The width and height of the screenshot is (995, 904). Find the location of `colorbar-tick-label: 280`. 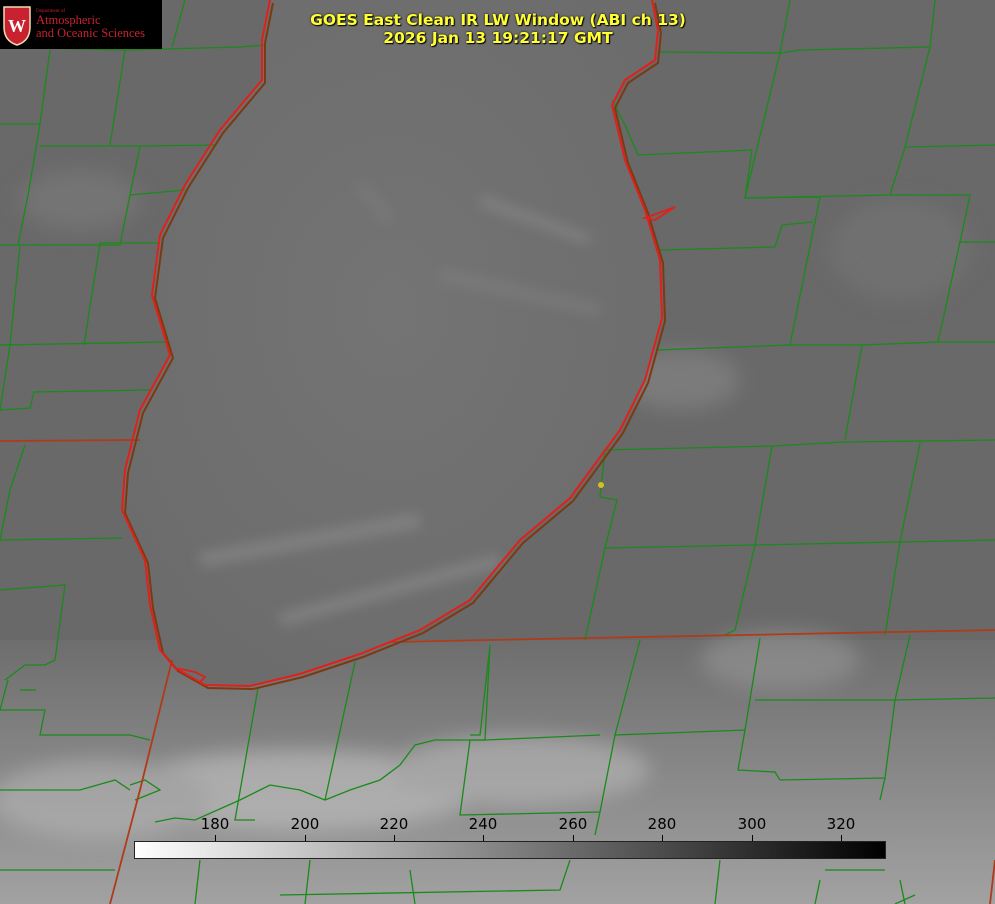

colorbar-tick-label: 280 is located at coordinates (662, 824).